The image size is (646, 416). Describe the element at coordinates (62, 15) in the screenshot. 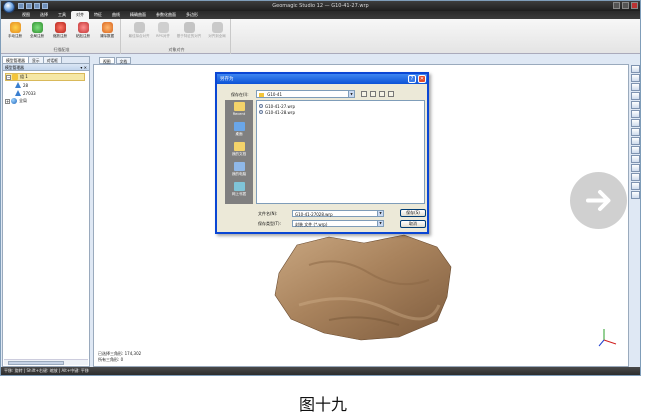

I see `tab-tools: 工具` at that location.